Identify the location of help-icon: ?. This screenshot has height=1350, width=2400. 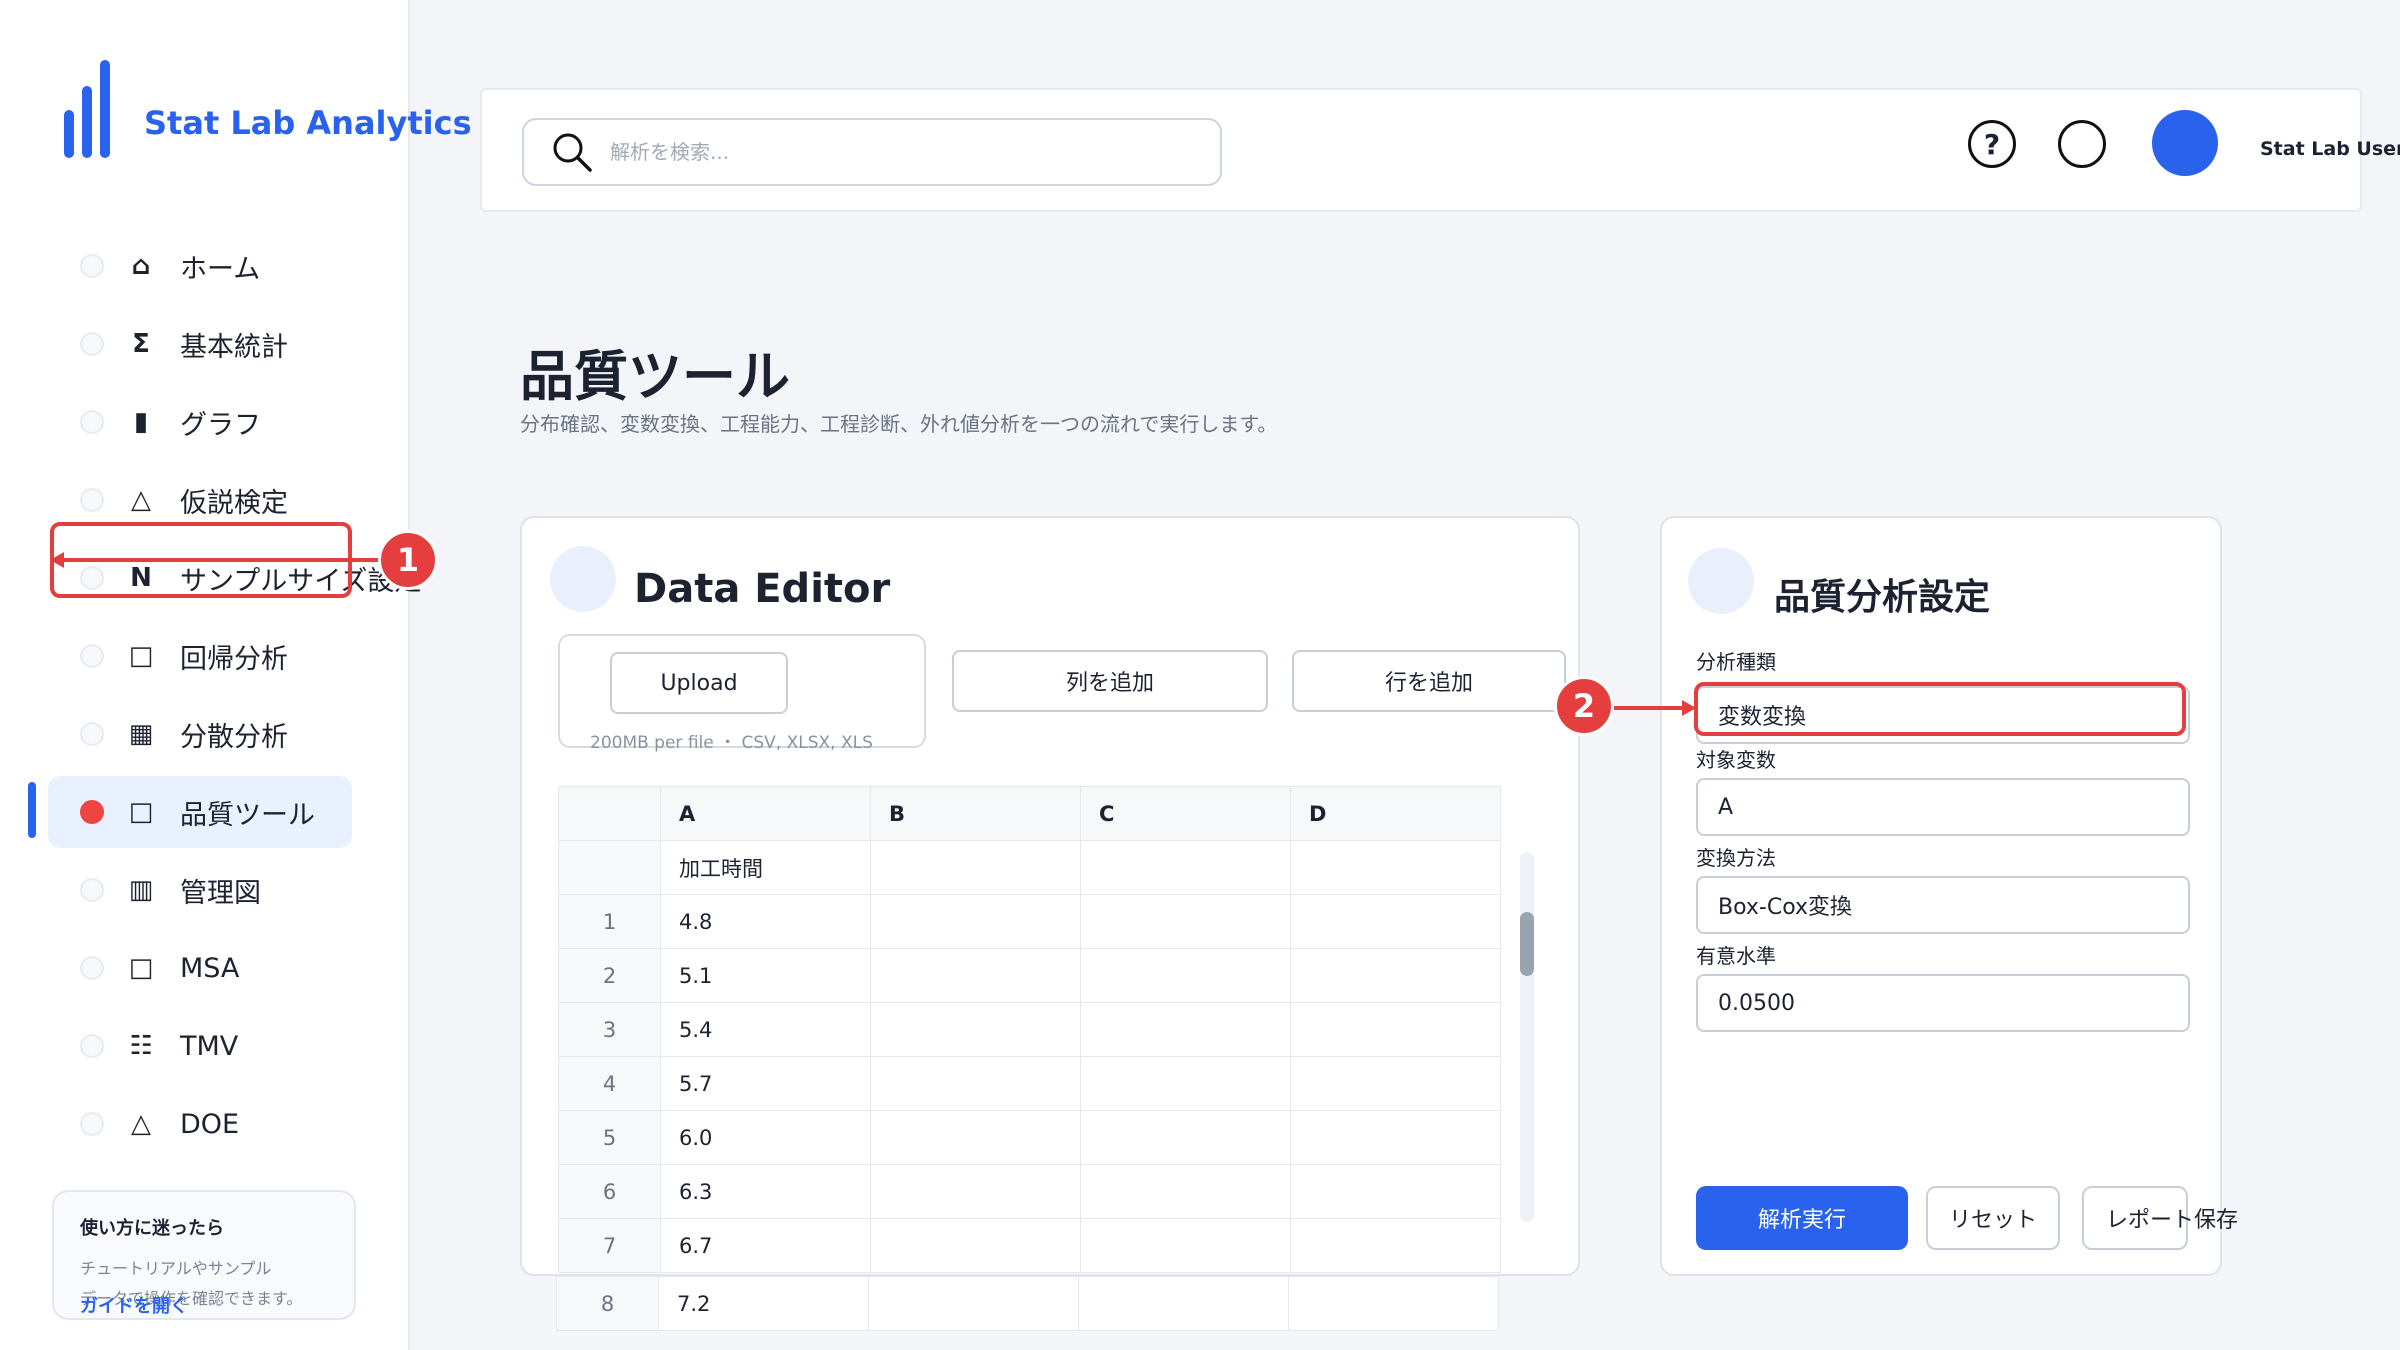
(1992, 144).